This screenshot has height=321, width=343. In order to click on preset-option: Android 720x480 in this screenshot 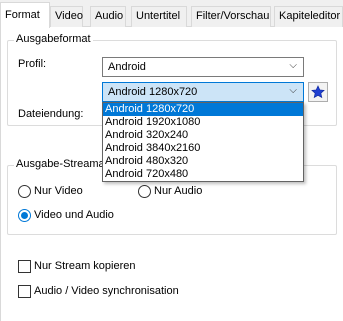, I will do `click(203, 174)`.